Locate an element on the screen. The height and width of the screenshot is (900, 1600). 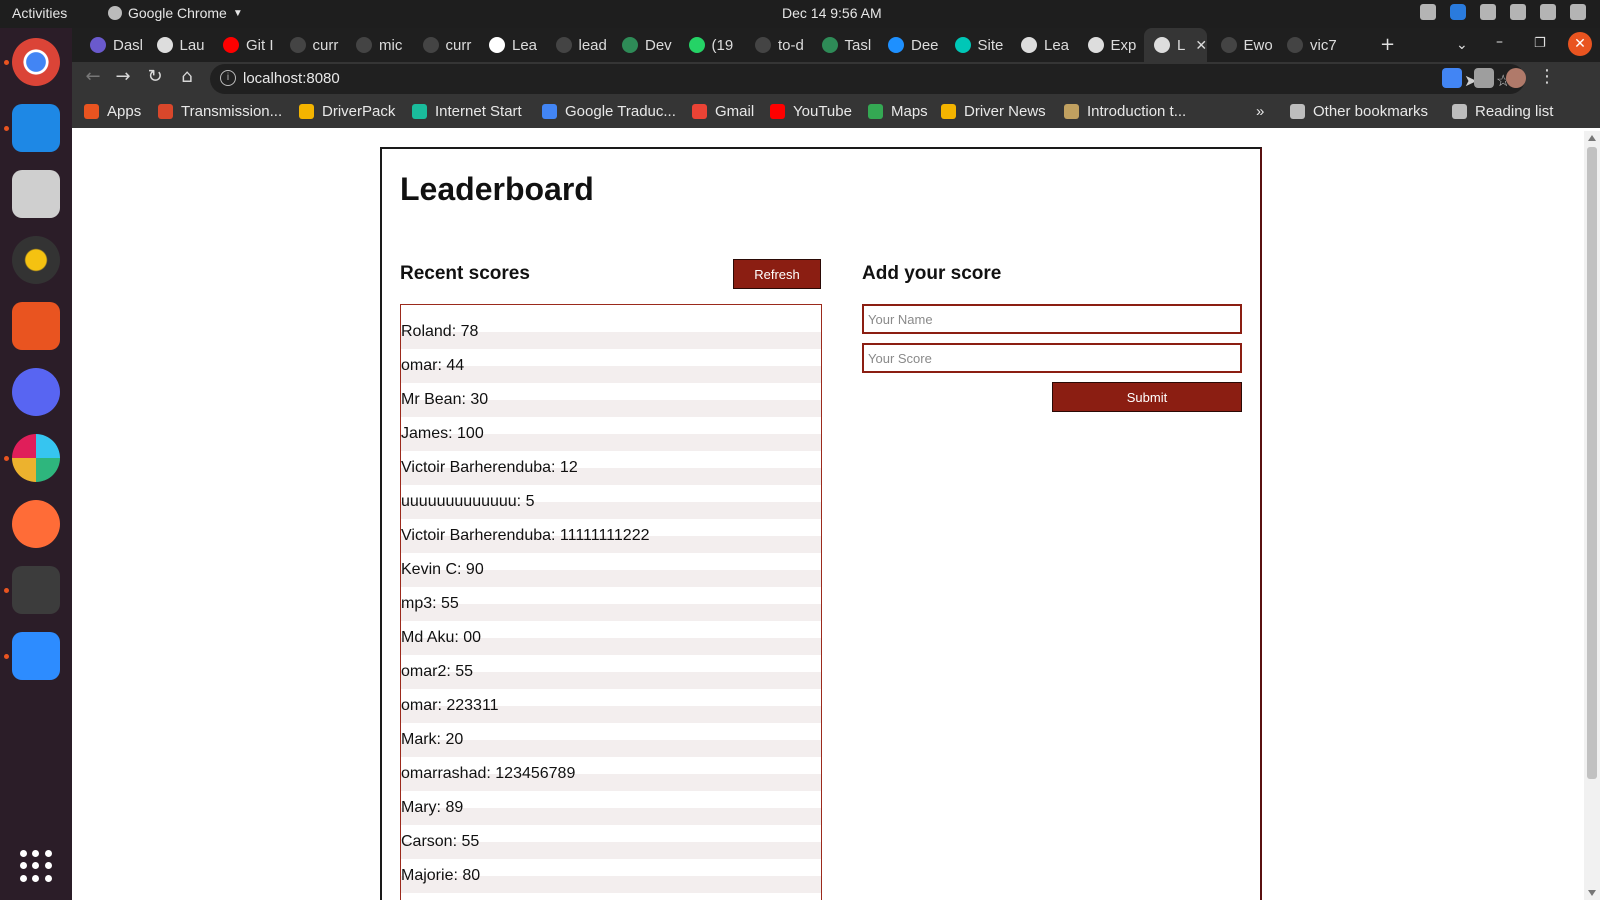
bookmark-item: YouTube is located at coordinates (811, 111).